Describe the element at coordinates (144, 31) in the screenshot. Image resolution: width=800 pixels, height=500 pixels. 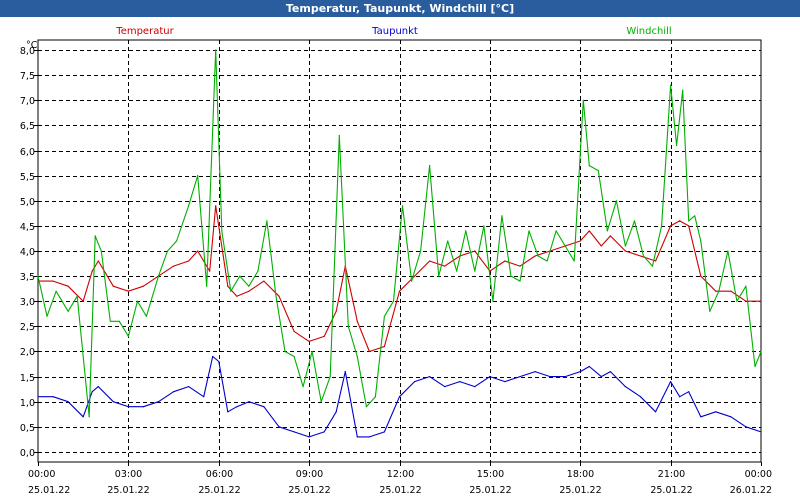
I see `legend-entry-temperatur: Temperatur` at that location.